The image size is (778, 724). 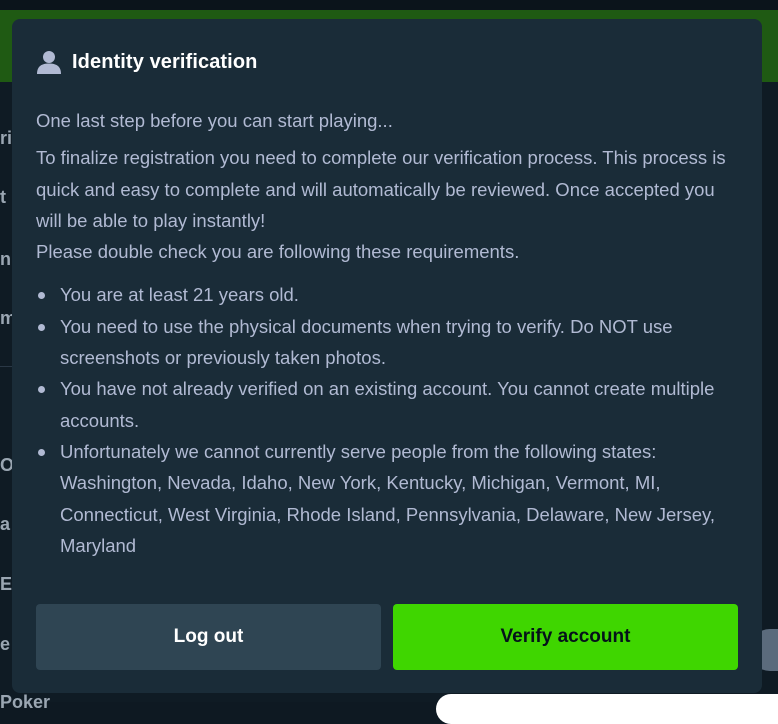 What do you see at coordinates (6, 524) in the screenshot?
I see `sidebar-fragment: a` at bounding box center [6, 524].